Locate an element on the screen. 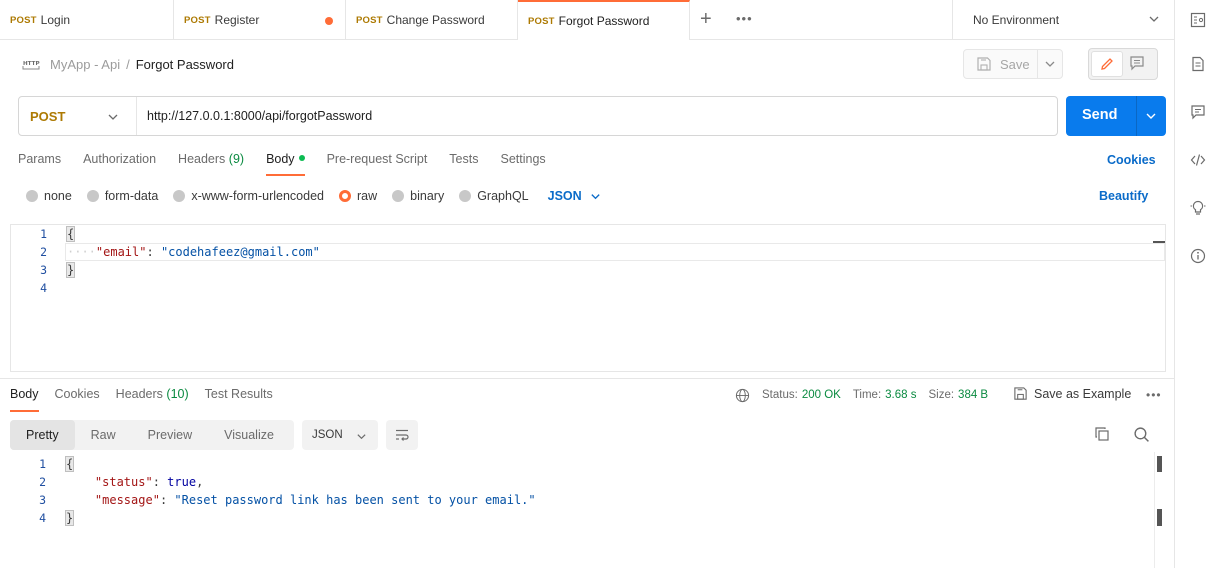 The width and height of the screenshot is (1220, 568). tab-more-icon: ••• is located at coordinates (744, 18).